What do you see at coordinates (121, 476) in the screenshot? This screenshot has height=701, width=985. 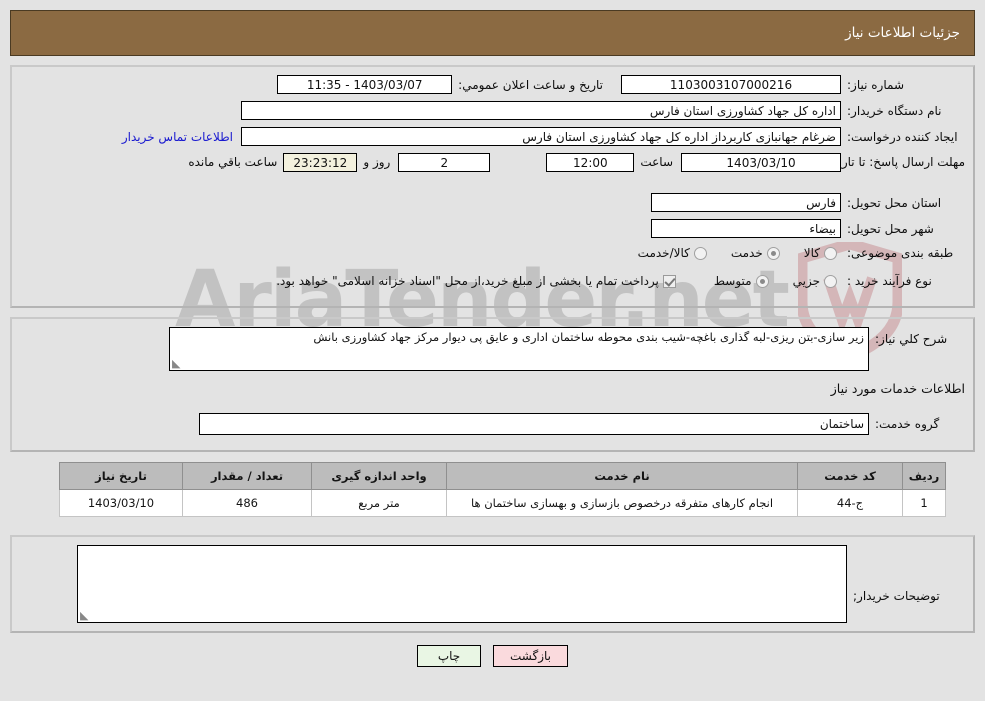 I see `col-header-date: تاریخ نیاز` at bounding box center [121, 476].